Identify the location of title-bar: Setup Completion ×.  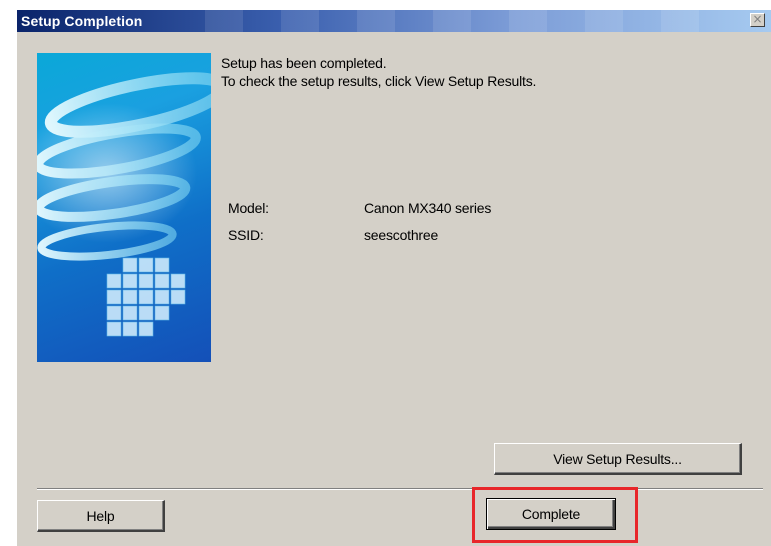
(394, 21).